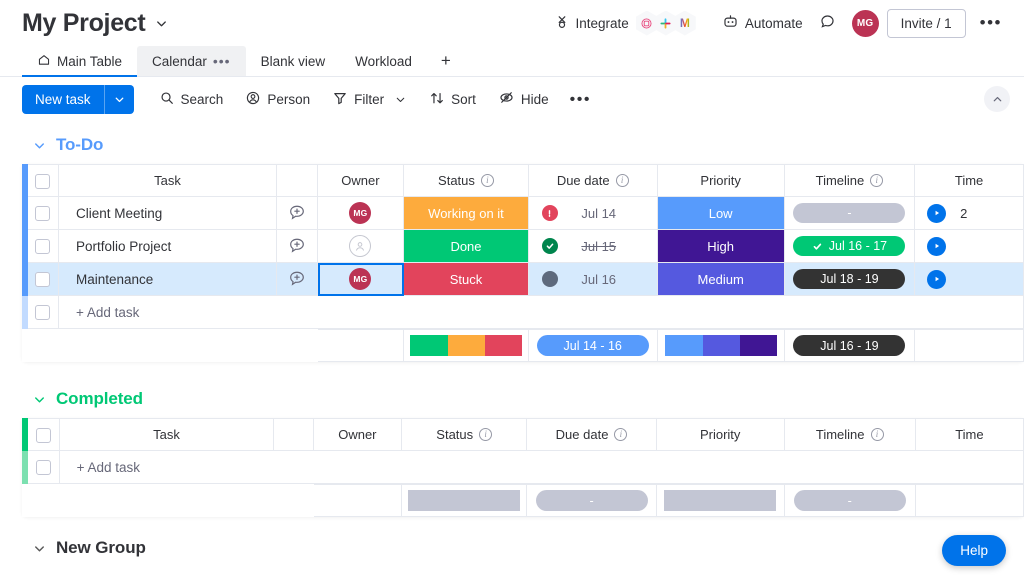  What do you see at coordinates (991, 23) in the screenshot?
I see `board-more-menu-button: •••` at bounding box center [991, 23].